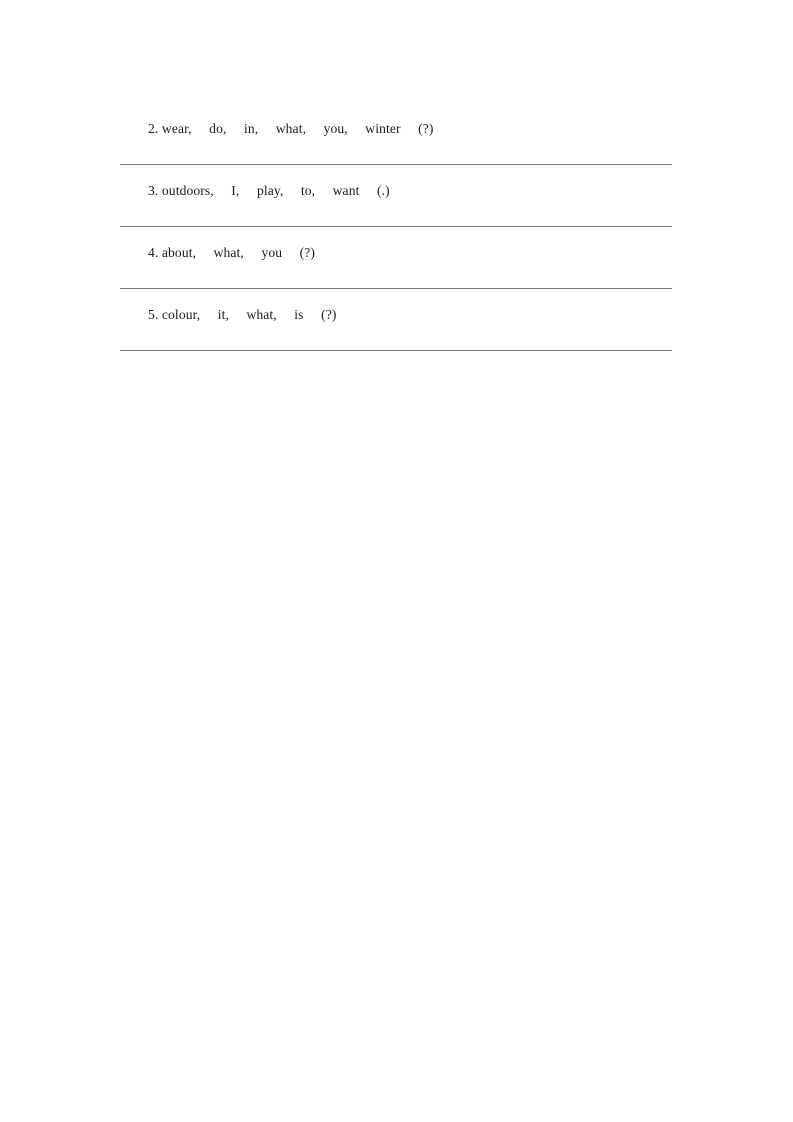 Image resolution: width=793 pixels, height=1122 pixels. I want to click on scrambled-word: it,, so click(223, 314).